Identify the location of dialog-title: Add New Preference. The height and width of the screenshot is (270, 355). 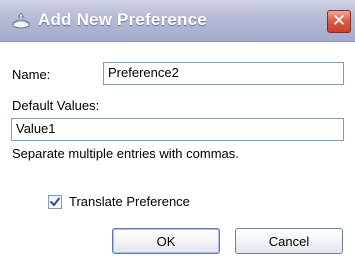
(122, 19).